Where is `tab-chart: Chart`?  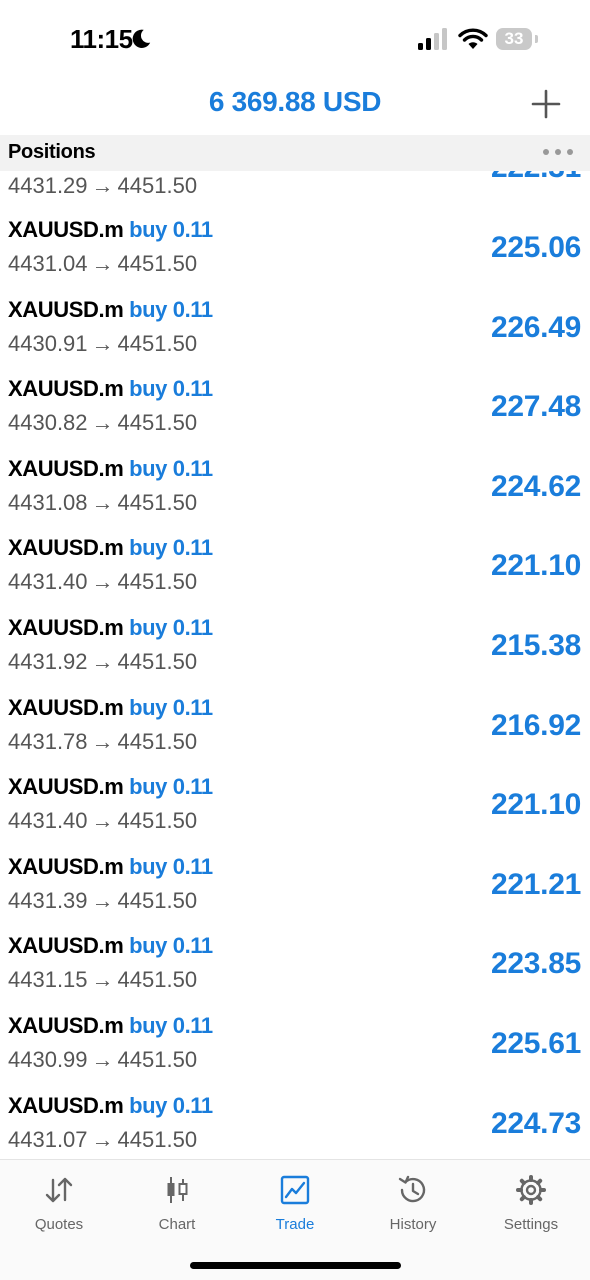 tab-chart: Chart is located at coordinates (177, 1209).